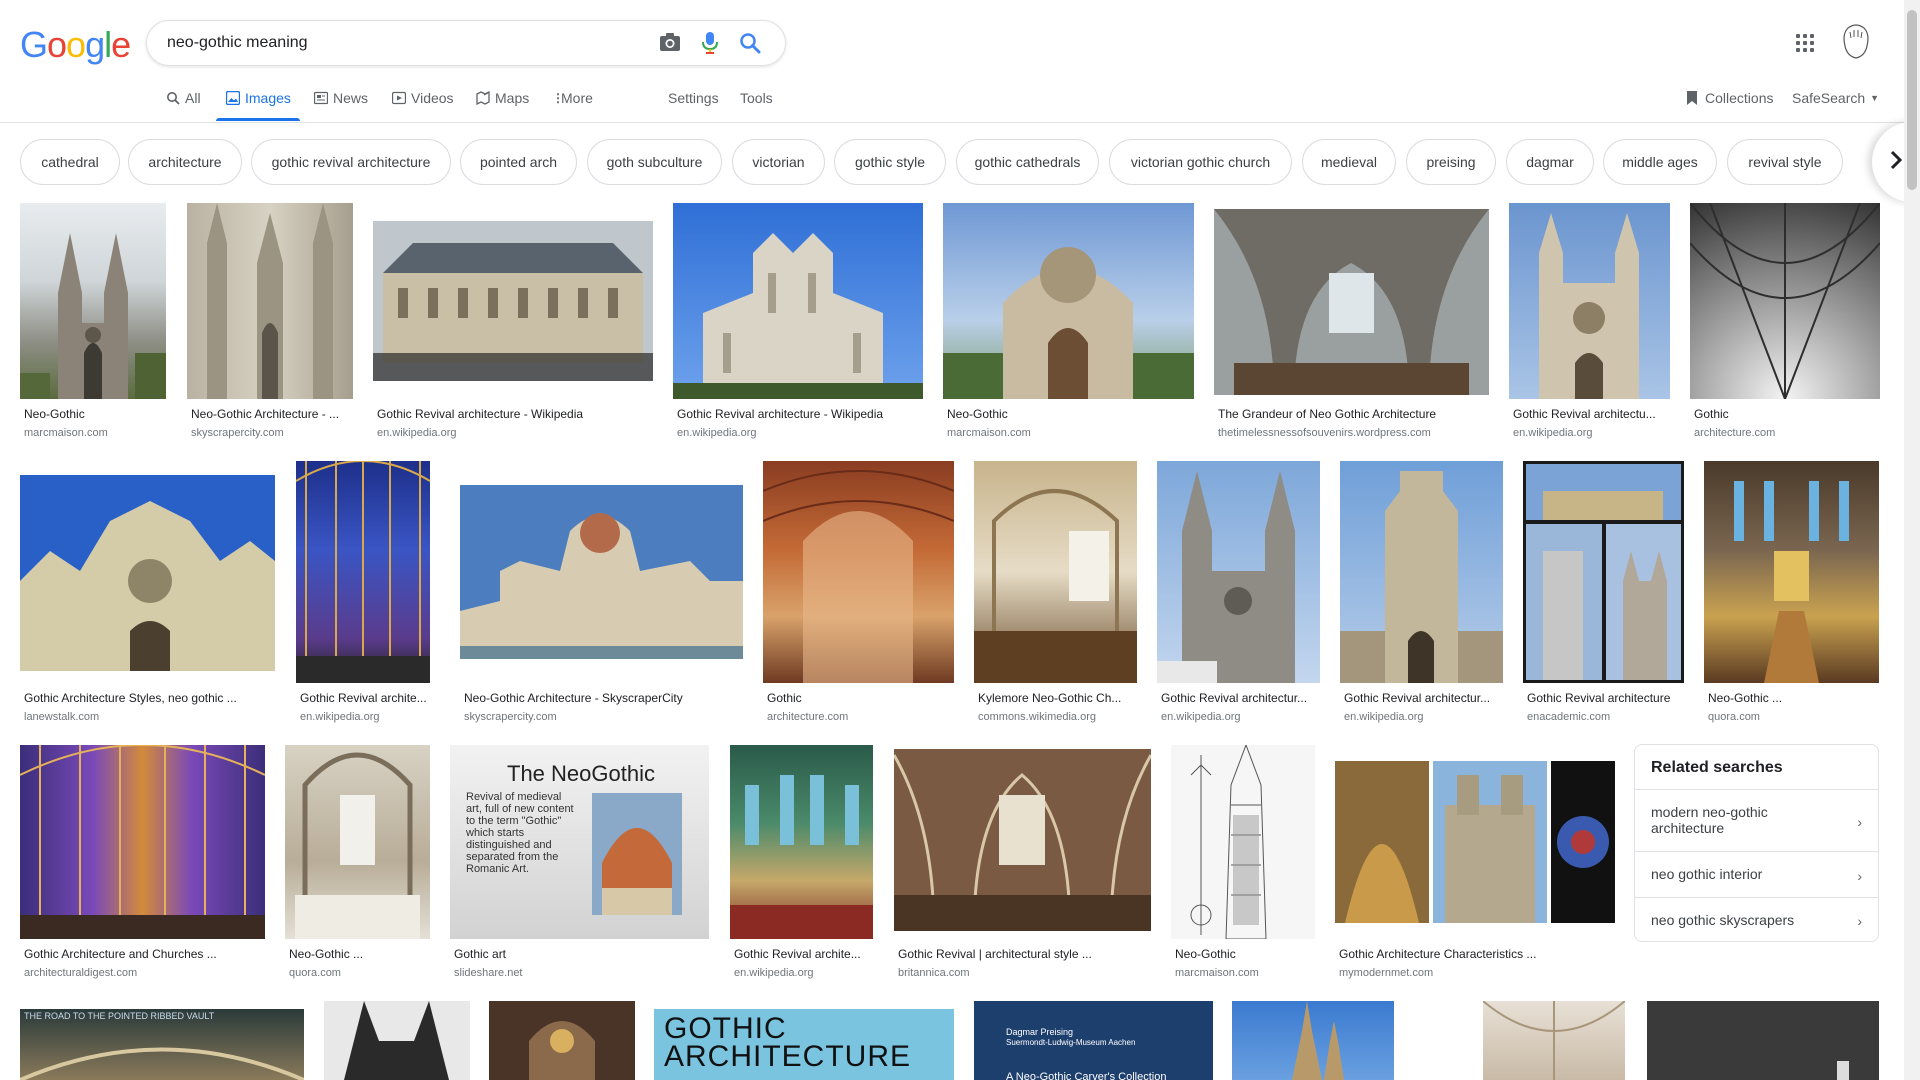  Describe the element at coordinates (1856, 42) in the screenshot. I see `avatar` at that location.